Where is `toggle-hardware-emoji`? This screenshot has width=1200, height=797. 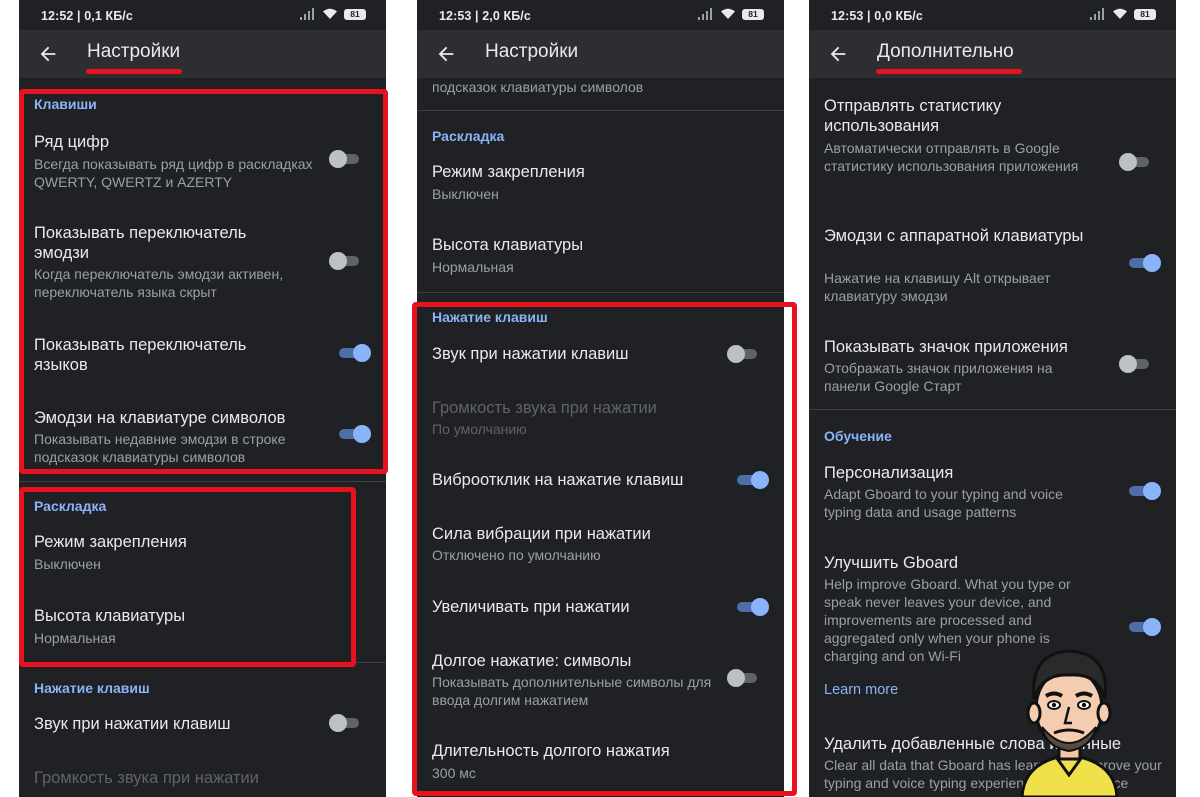
toggle-hardware-emoji is located at coordinates (1144, 263).